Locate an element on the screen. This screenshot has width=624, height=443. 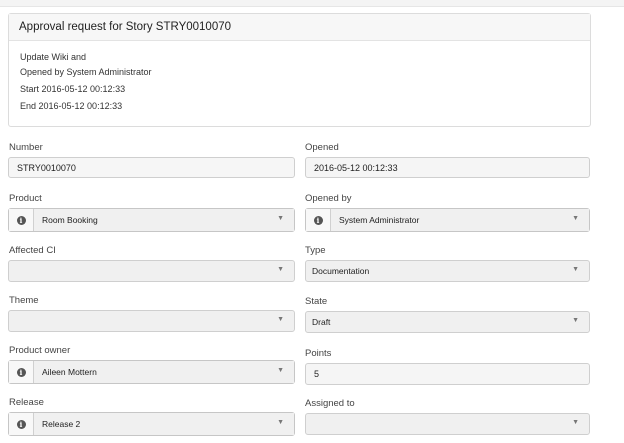
product-info-button: i is located at coordinates (21, 220).